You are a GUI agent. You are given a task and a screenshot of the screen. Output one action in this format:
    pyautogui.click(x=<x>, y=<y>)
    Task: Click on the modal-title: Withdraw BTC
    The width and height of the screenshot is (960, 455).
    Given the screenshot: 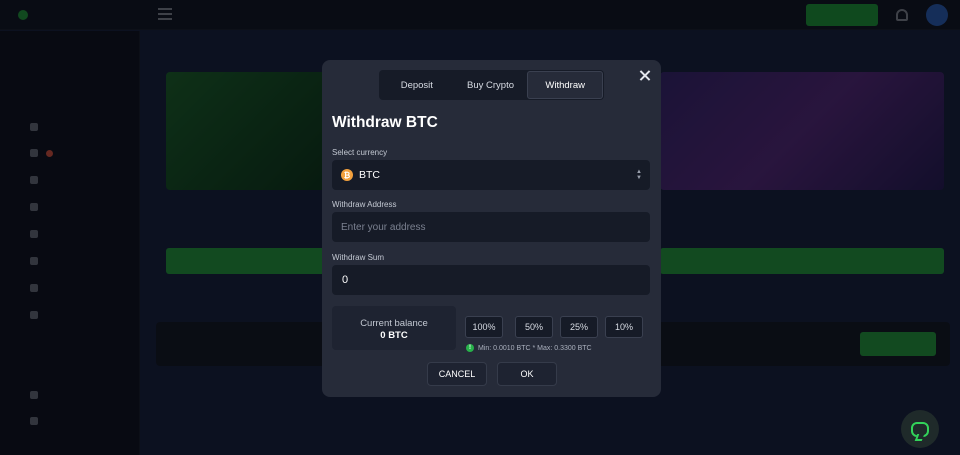 What is the action you would take?
    pyautogui.click(x=385, y=122)
    